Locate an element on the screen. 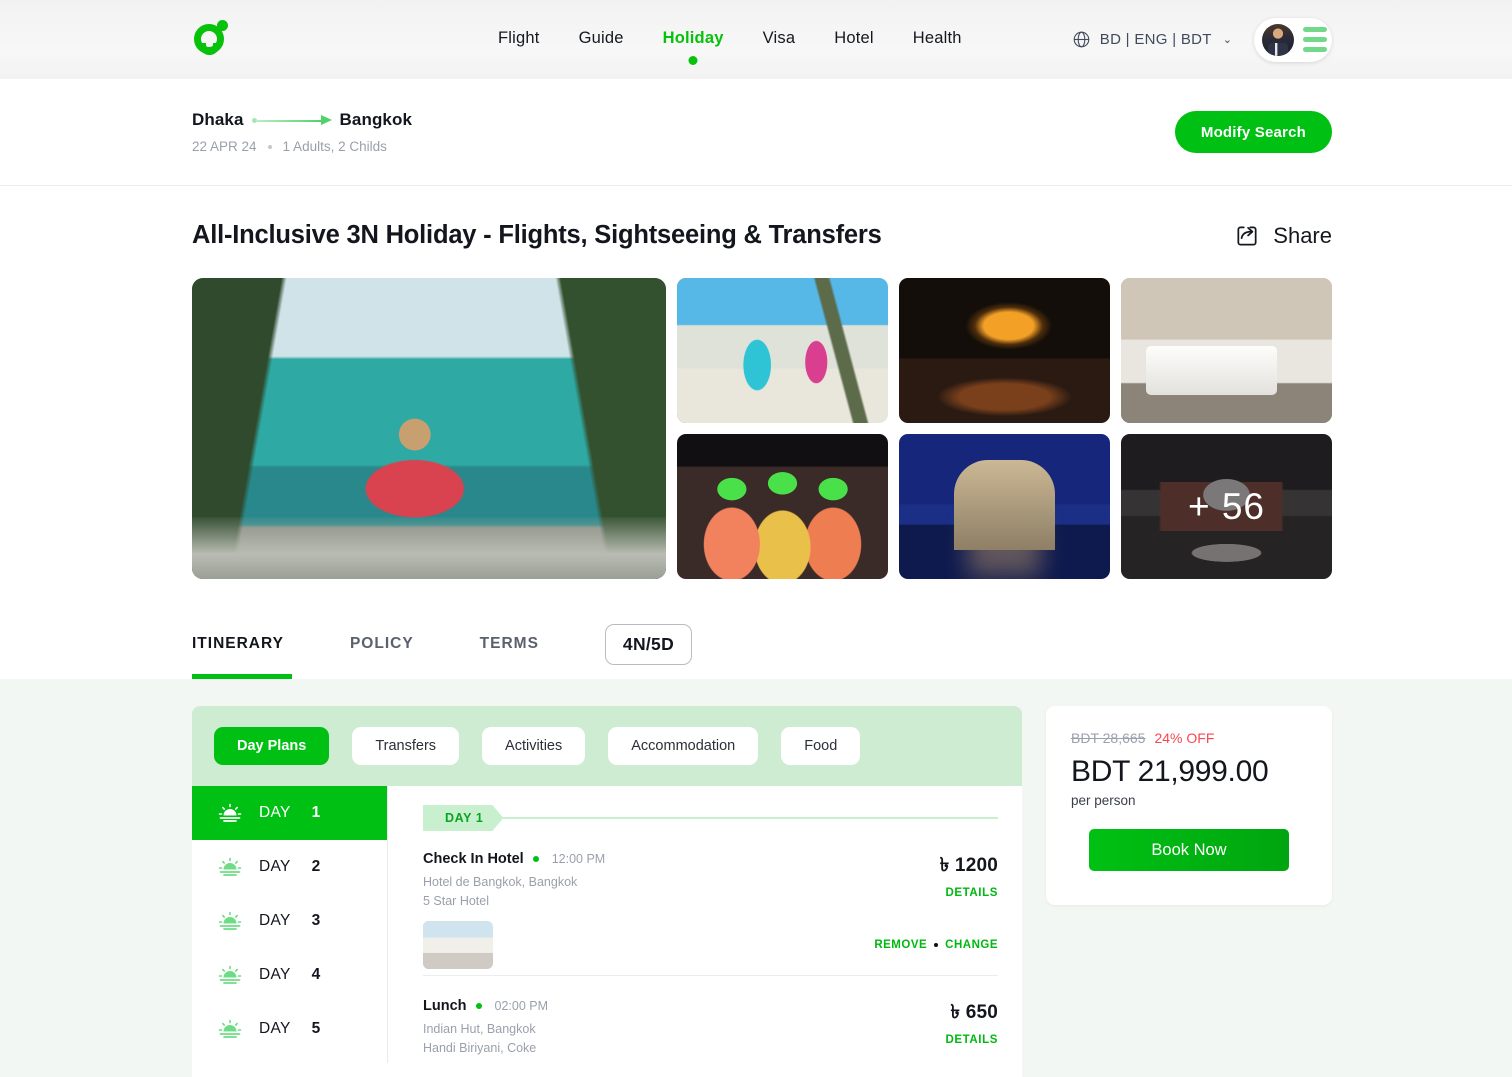 This screenshot has width=1512, height=1077. day-item-1: DAY 1 is located at coordinates (289, 813).